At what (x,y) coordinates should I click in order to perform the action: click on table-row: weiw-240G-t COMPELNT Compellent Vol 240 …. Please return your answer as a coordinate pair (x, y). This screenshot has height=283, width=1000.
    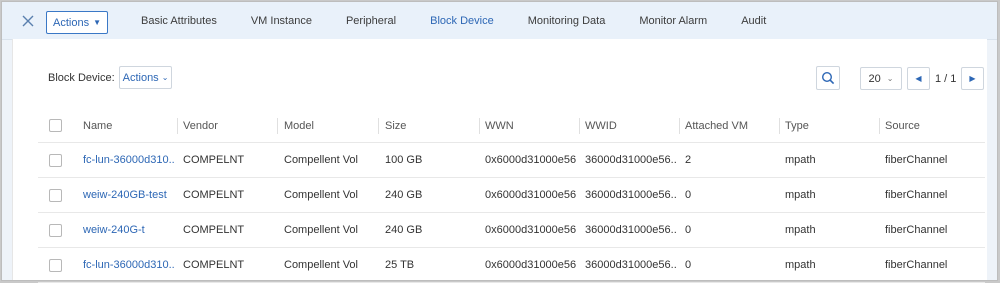
    Looking at the image, I should click on (511, 230).